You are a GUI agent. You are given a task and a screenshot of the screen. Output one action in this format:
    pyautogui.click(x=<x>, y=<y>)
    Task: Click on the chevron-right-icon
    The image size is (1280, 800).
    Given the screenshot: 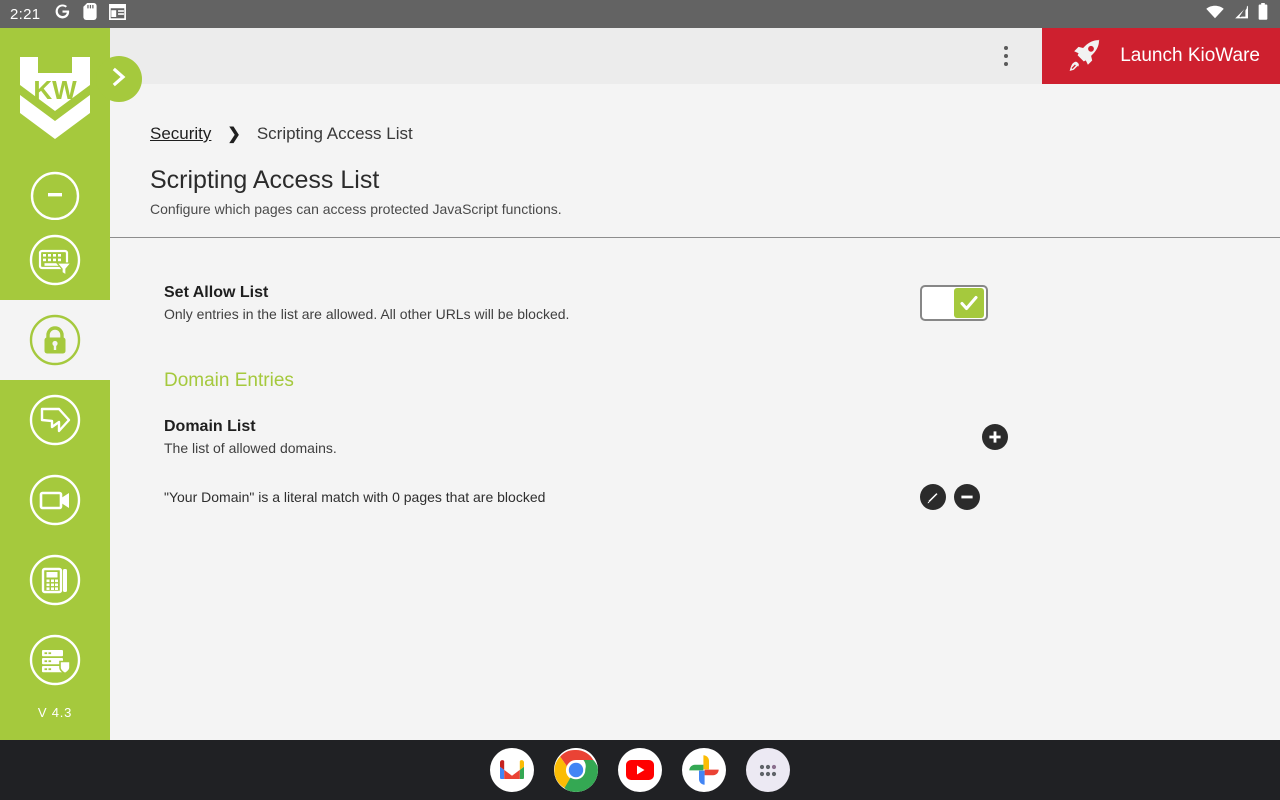 What is the action you would take?
    pyautogui.click(x=119, y=79)
    